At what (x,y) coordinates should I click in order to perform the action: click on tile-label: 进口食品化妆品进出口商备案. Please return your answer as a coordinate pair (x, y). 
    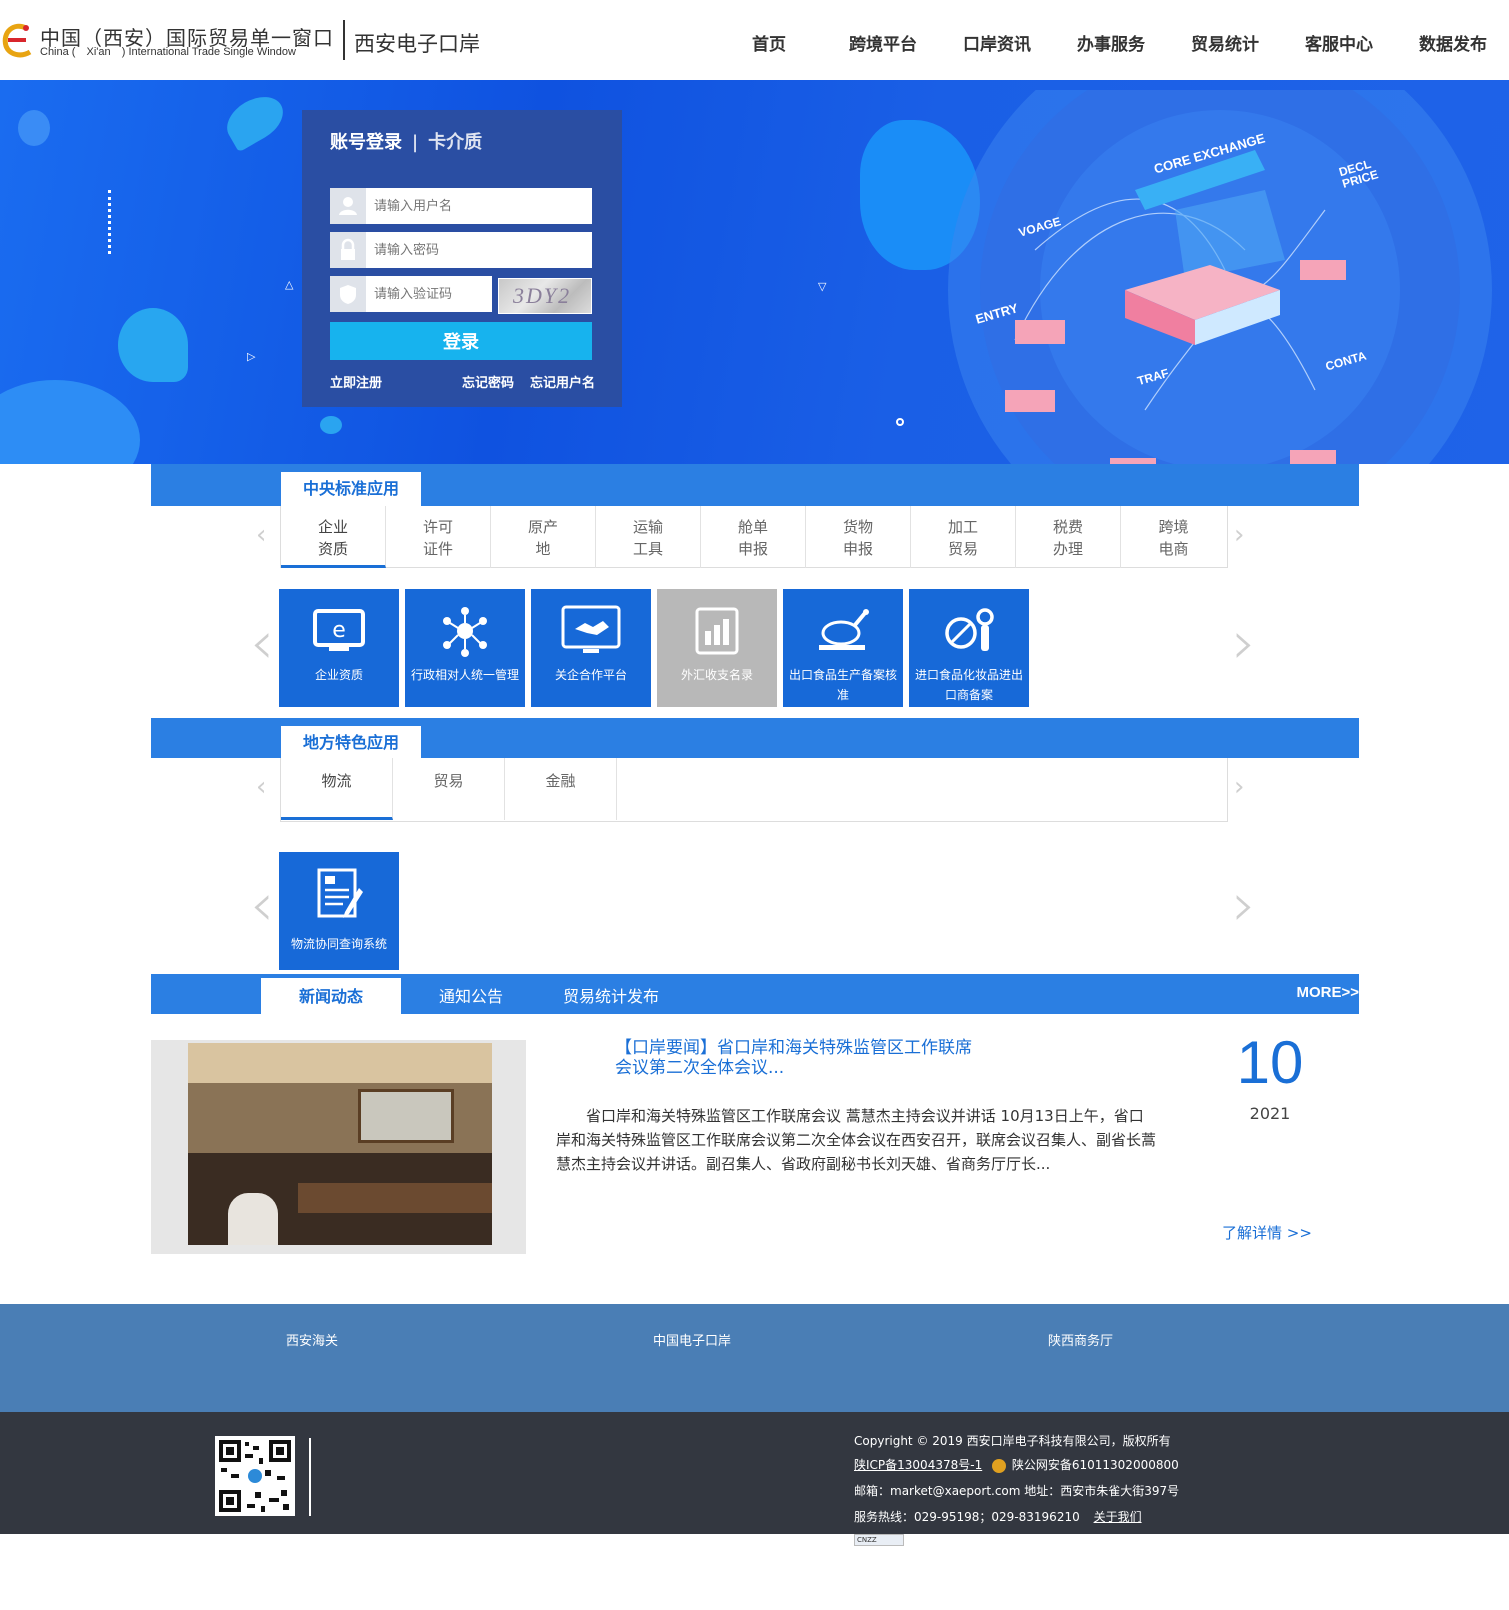
    Looking at the image, I should click on (968, 685).